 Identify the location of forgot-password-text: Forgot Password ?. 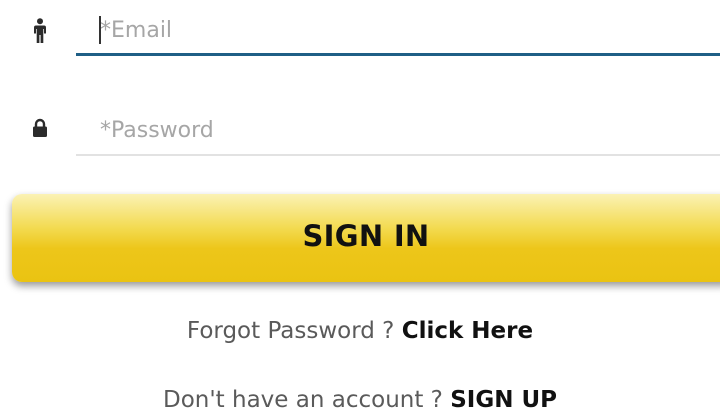
(294, 331).